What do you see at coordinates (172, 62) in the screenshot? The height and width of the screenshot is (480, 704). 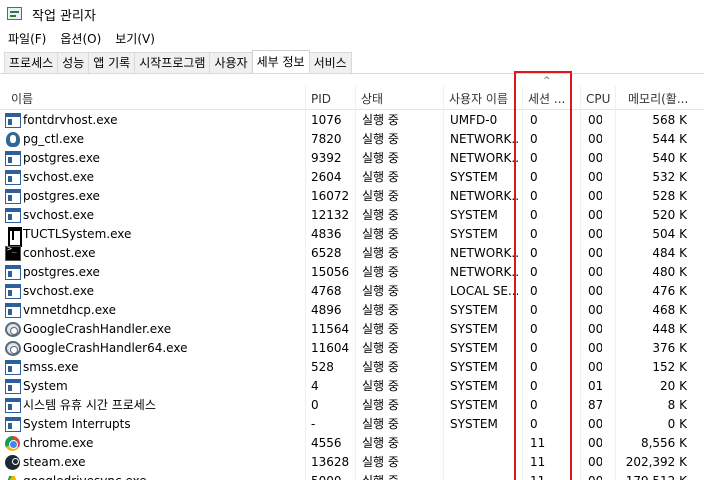 I see `tab-startup: 시작프로그램` at bounding box center [172, 62].